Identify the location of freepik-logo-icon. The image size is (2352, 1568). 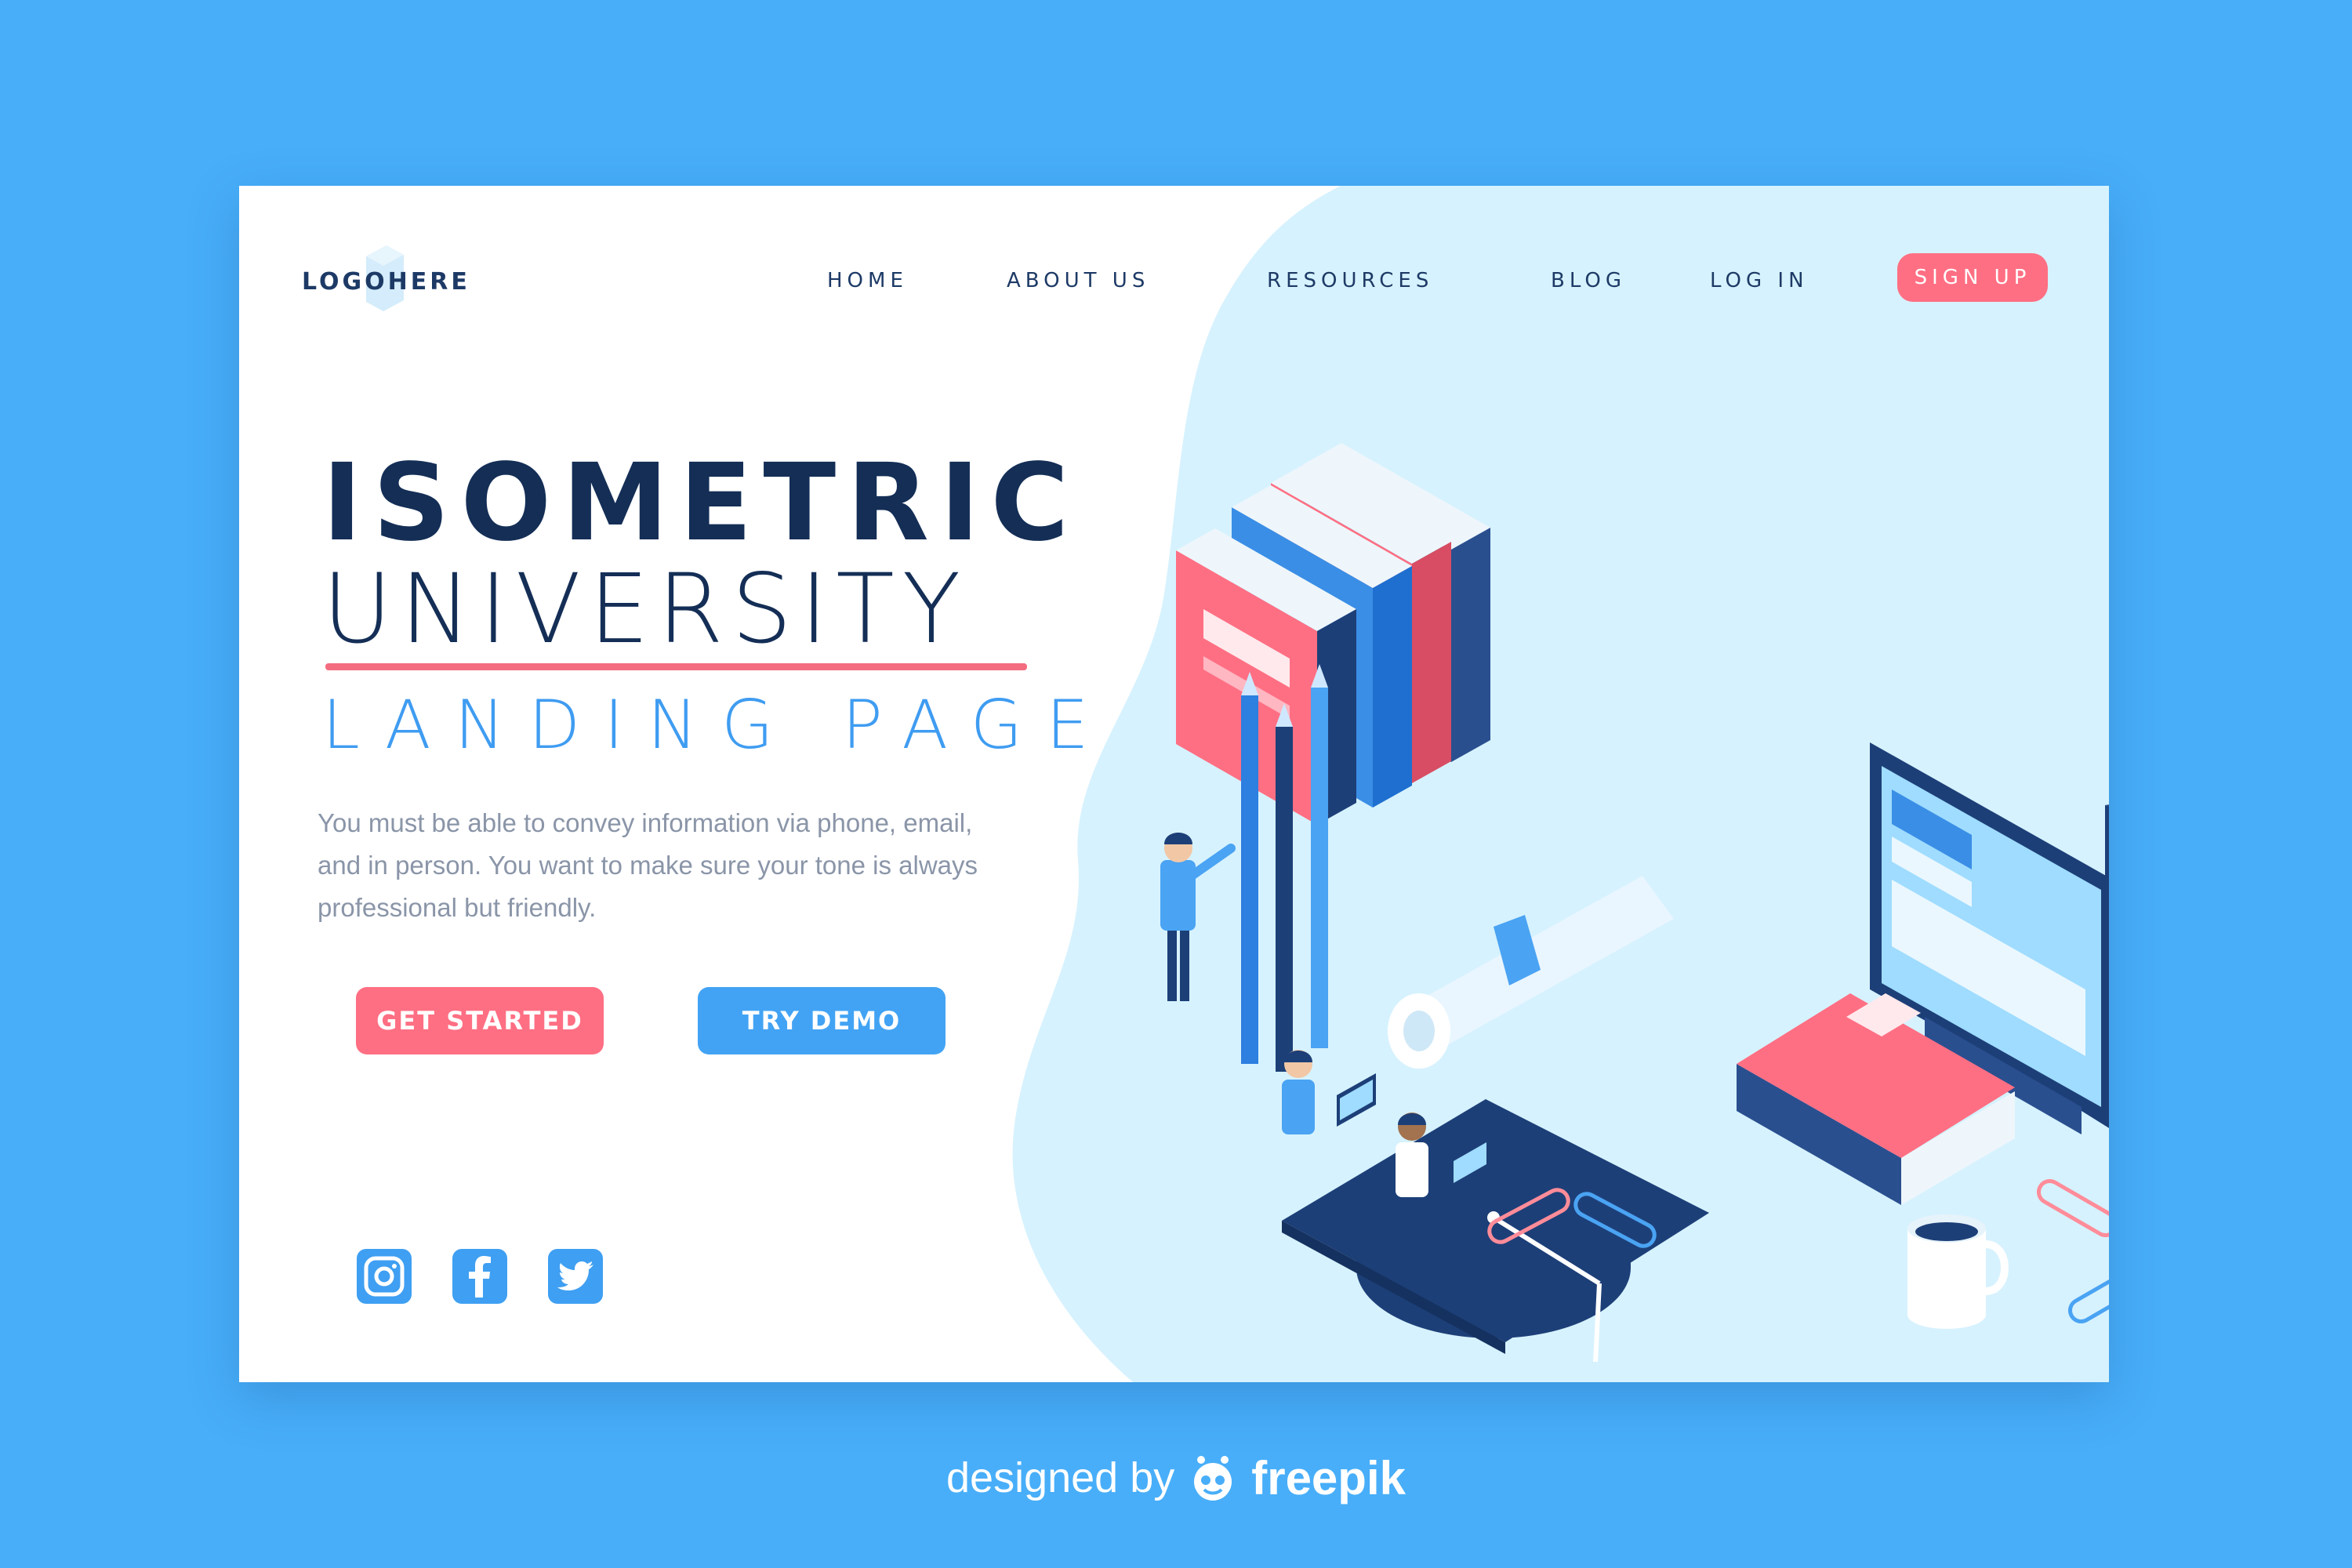
(1213, 1478).